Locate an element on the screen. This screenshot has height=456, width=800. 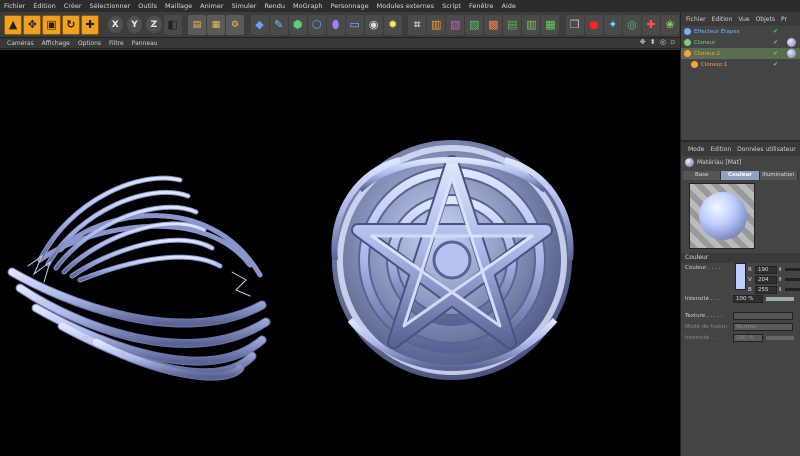
record-icon: ● is located at coordinates (593, 24).